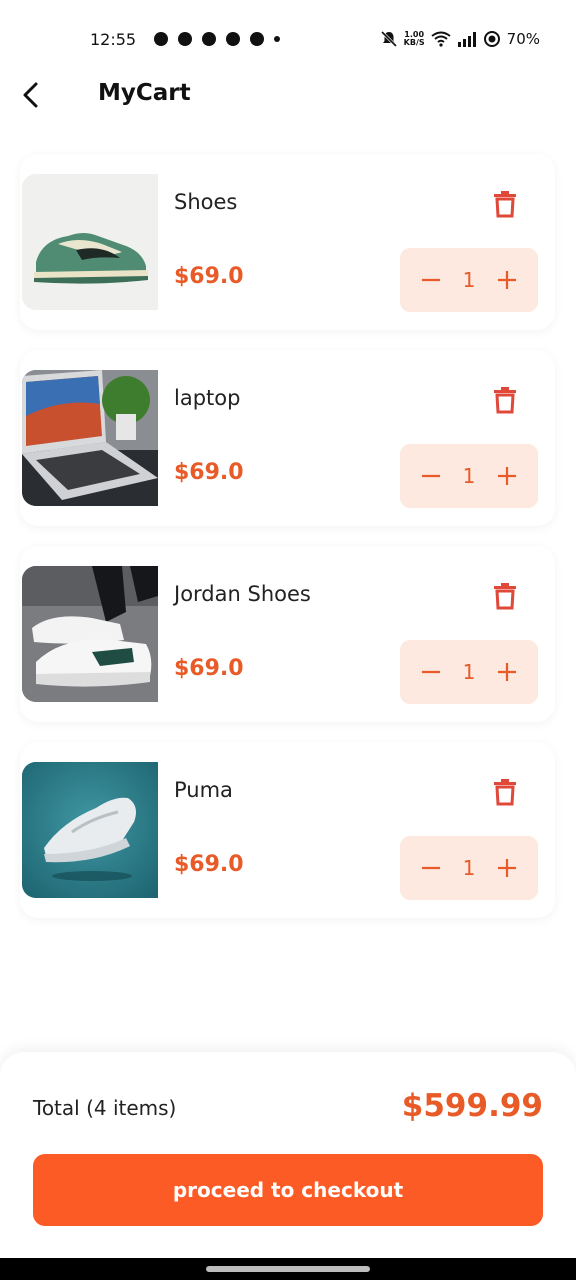 Image resolution: width=576 pixels, height=1280 pixels. I want to click on mute-bell-icon, so click(388, 39).